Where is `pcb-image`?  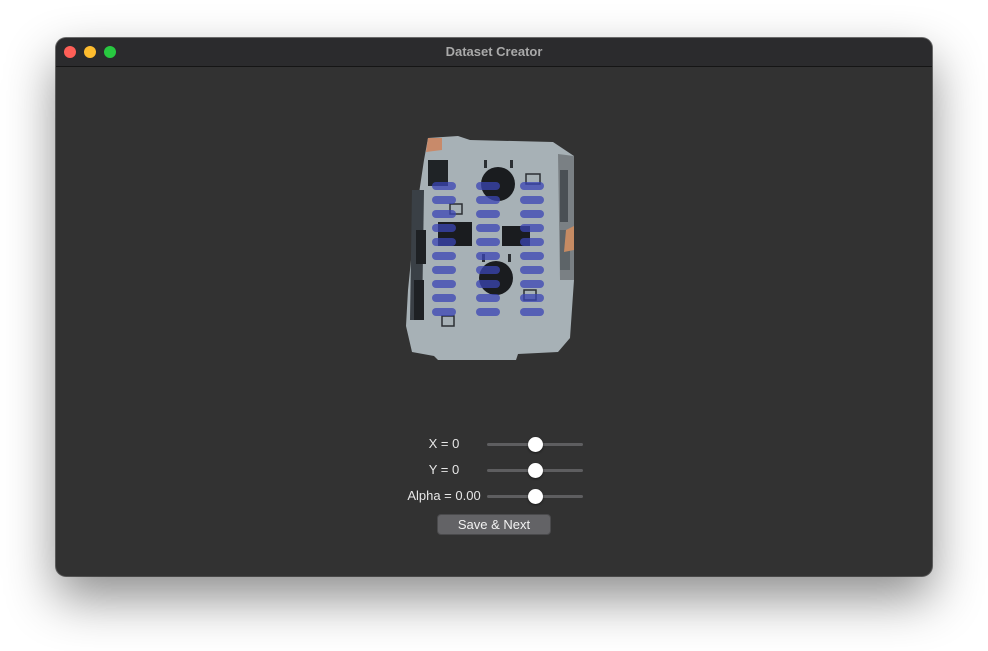 pcb-image is located at coordinates (490, 248).